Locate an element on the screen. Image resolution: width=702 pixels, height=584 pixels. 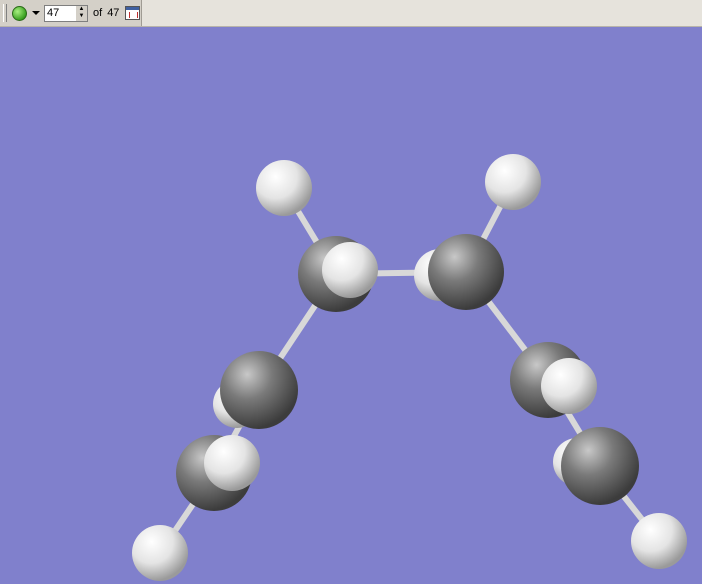
toolbar-grip is located at coordinates (5, 13).